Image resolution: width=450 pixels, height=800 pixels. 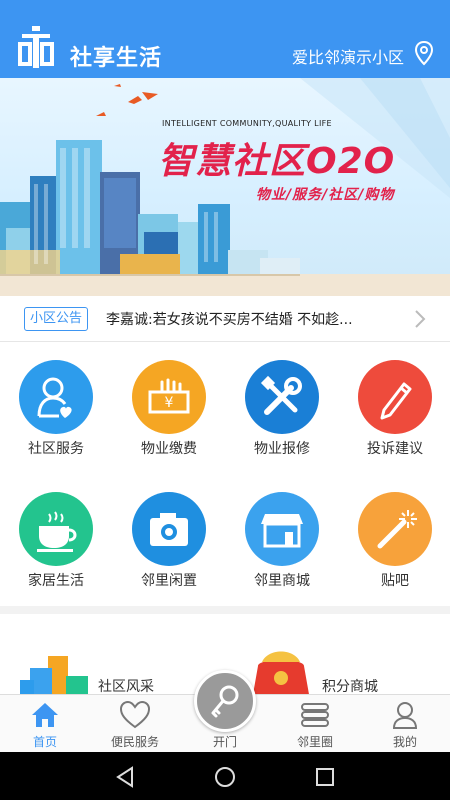 I want to click on key-icon, so click(x=225, y=701).